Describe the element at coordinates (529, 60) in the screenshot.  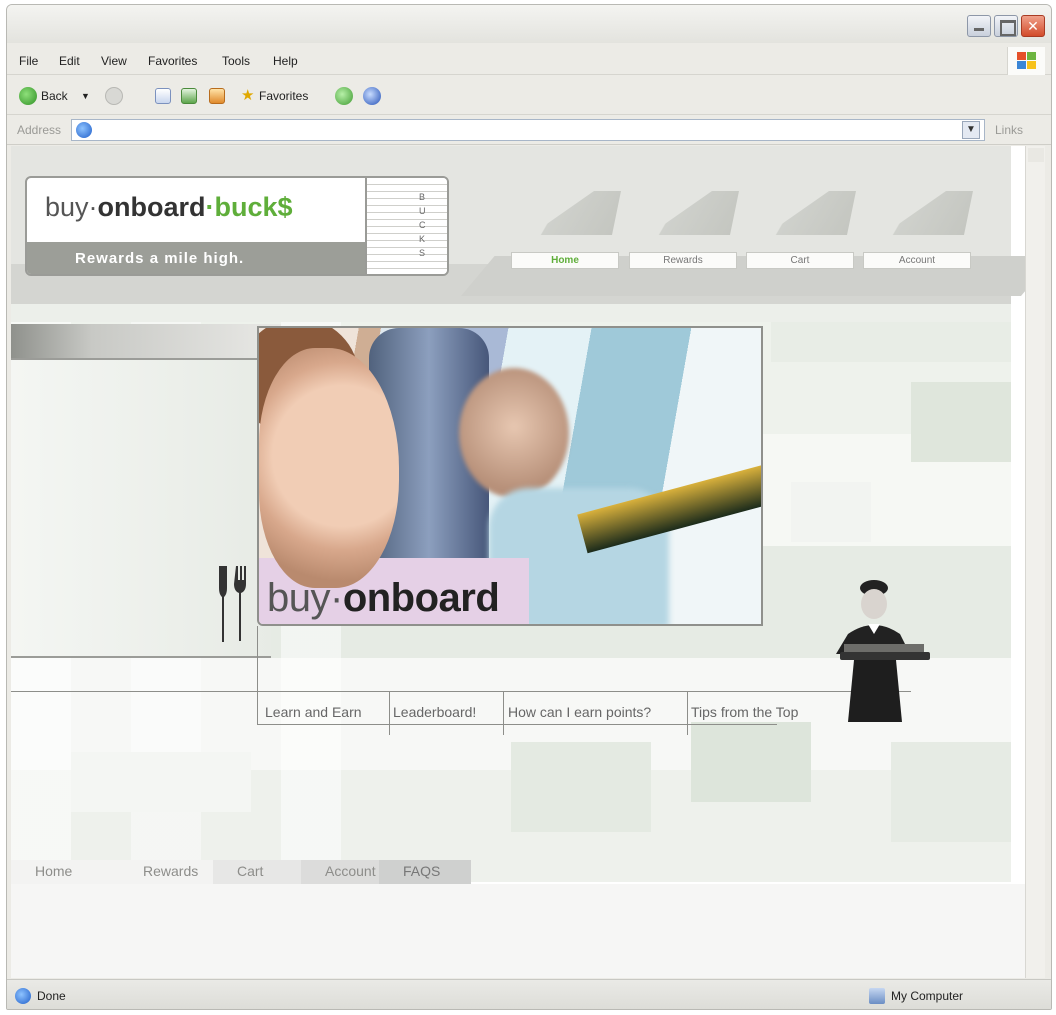
I see `menu-bar: File Edit View Favorites Tools Help` at that location.